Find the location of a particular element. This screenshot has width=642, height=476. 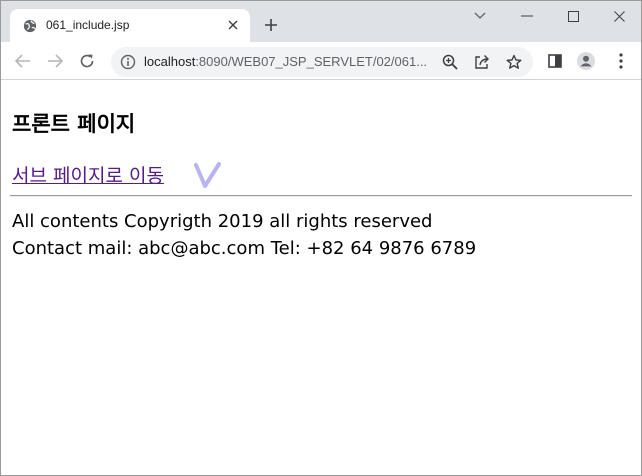

page-title: 프론트 페이지 is located at coordinates (74, 124).